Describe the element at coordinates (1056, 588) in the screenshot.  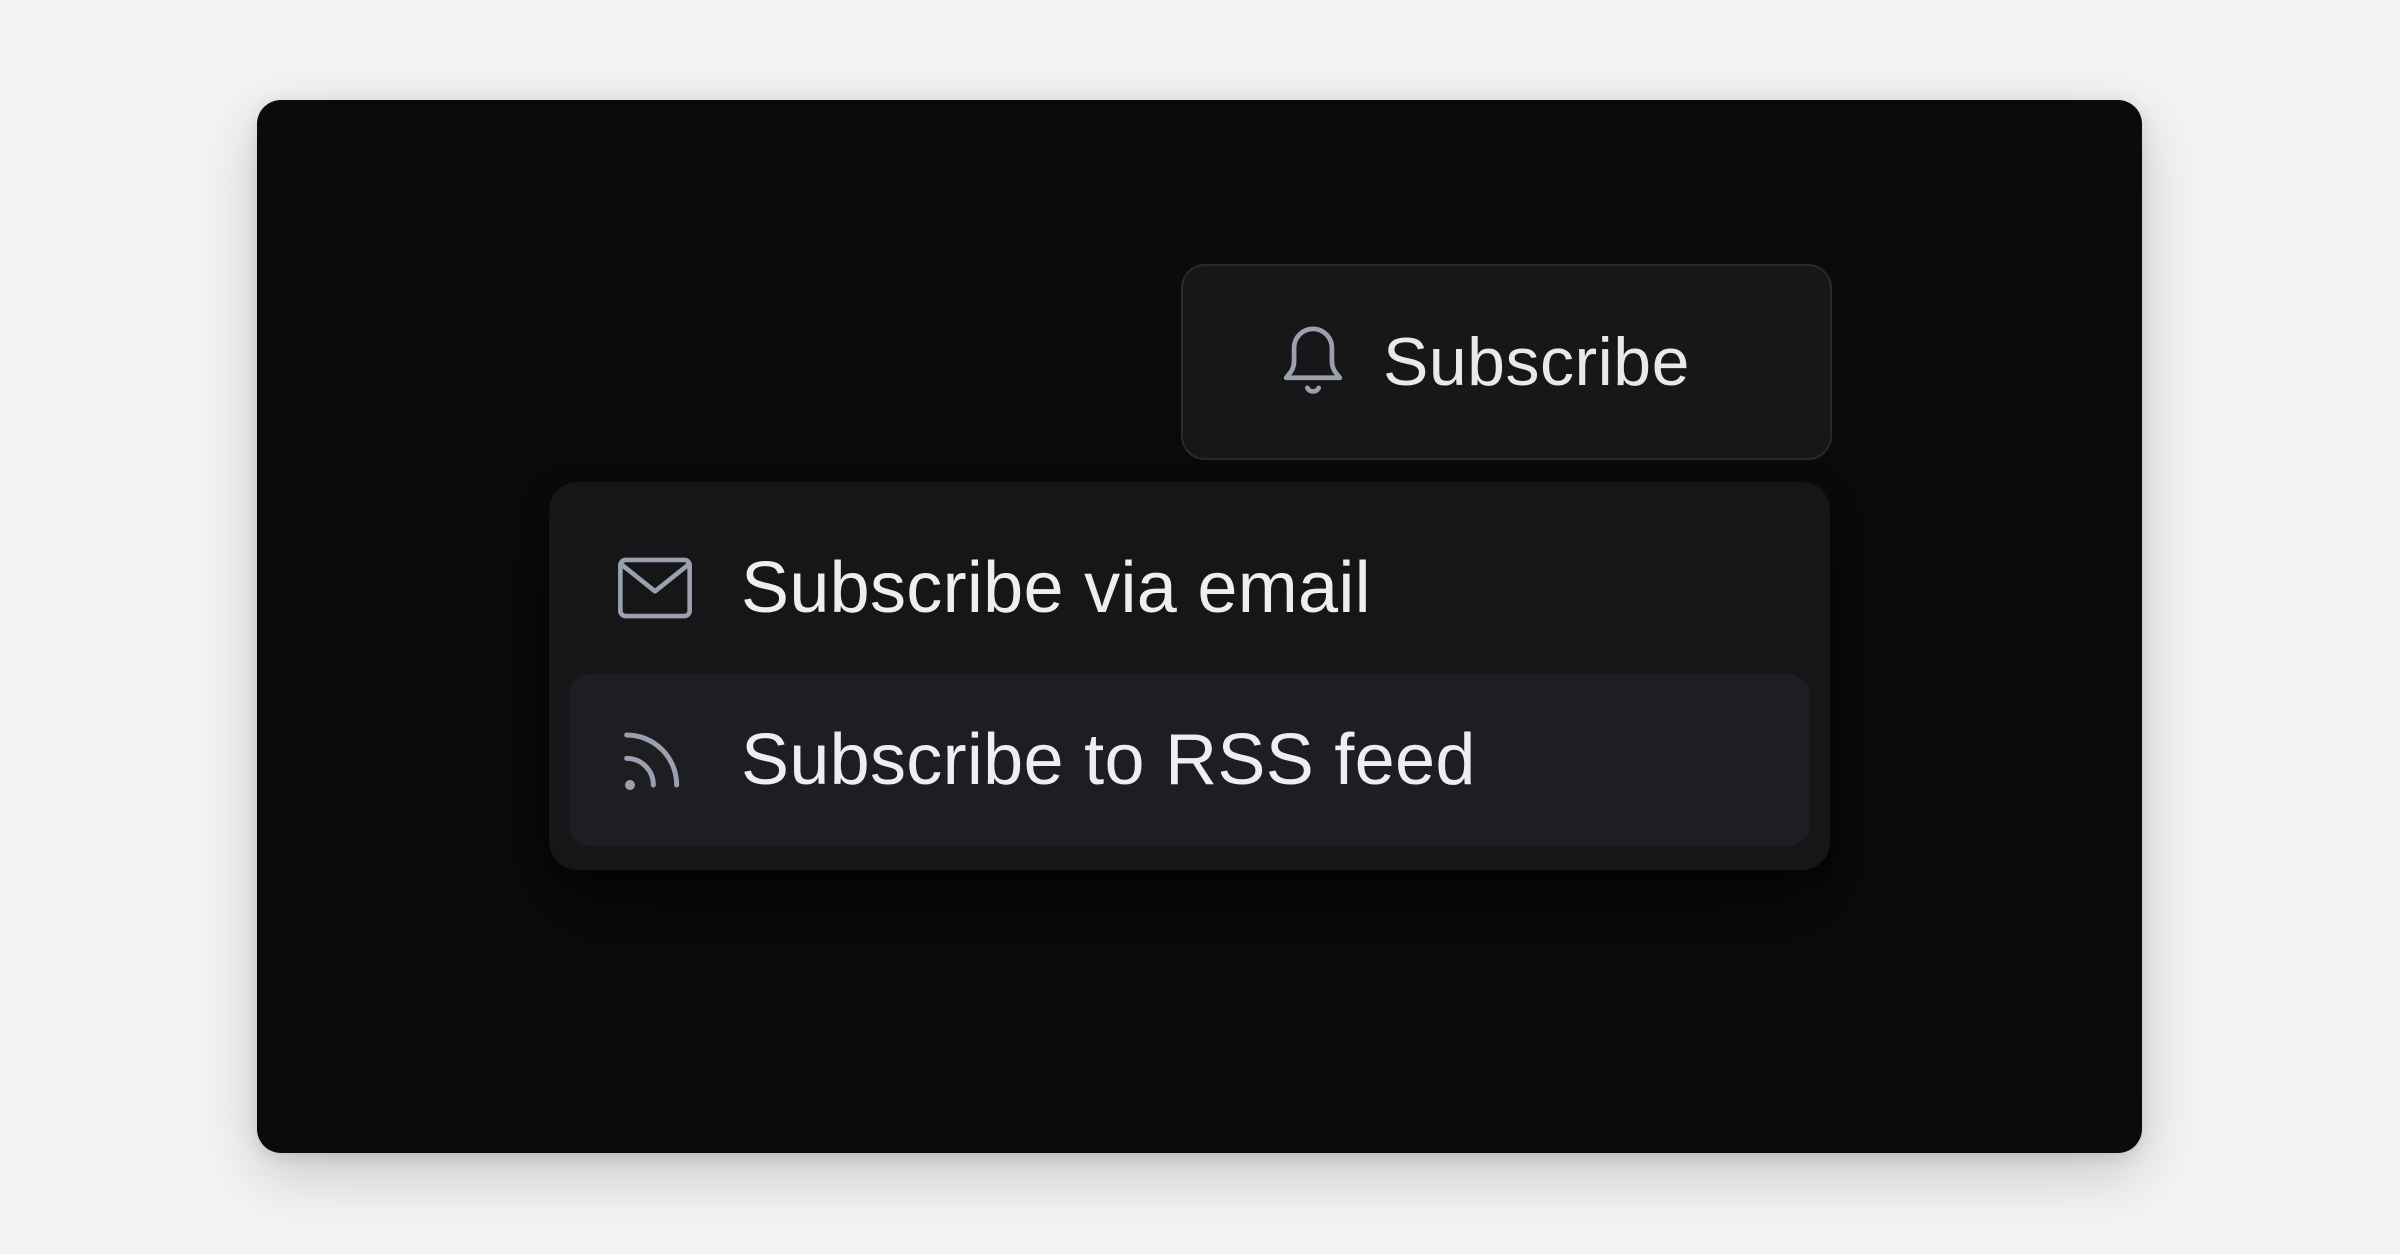
I see `menu-item-label: Subscribe via email` at that location.